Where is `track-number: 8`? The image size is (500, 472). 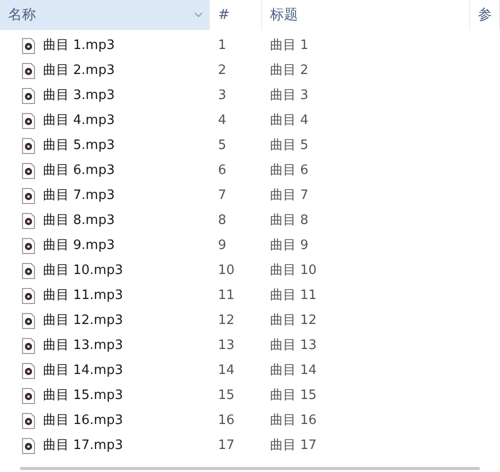
track-number: 8 is located at coordinates (222, 220).